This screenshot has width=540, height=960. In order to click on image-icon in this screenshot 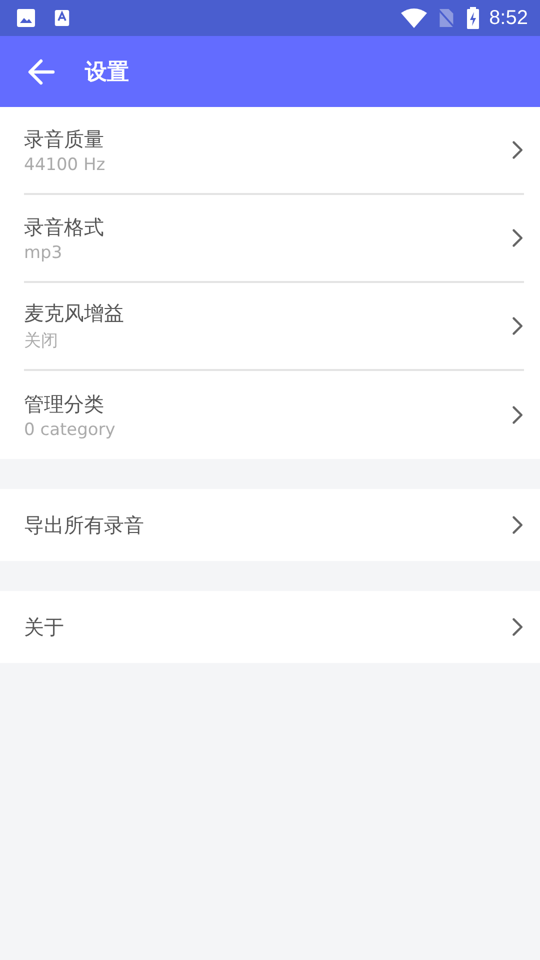, I will do `click(26, 18)`.